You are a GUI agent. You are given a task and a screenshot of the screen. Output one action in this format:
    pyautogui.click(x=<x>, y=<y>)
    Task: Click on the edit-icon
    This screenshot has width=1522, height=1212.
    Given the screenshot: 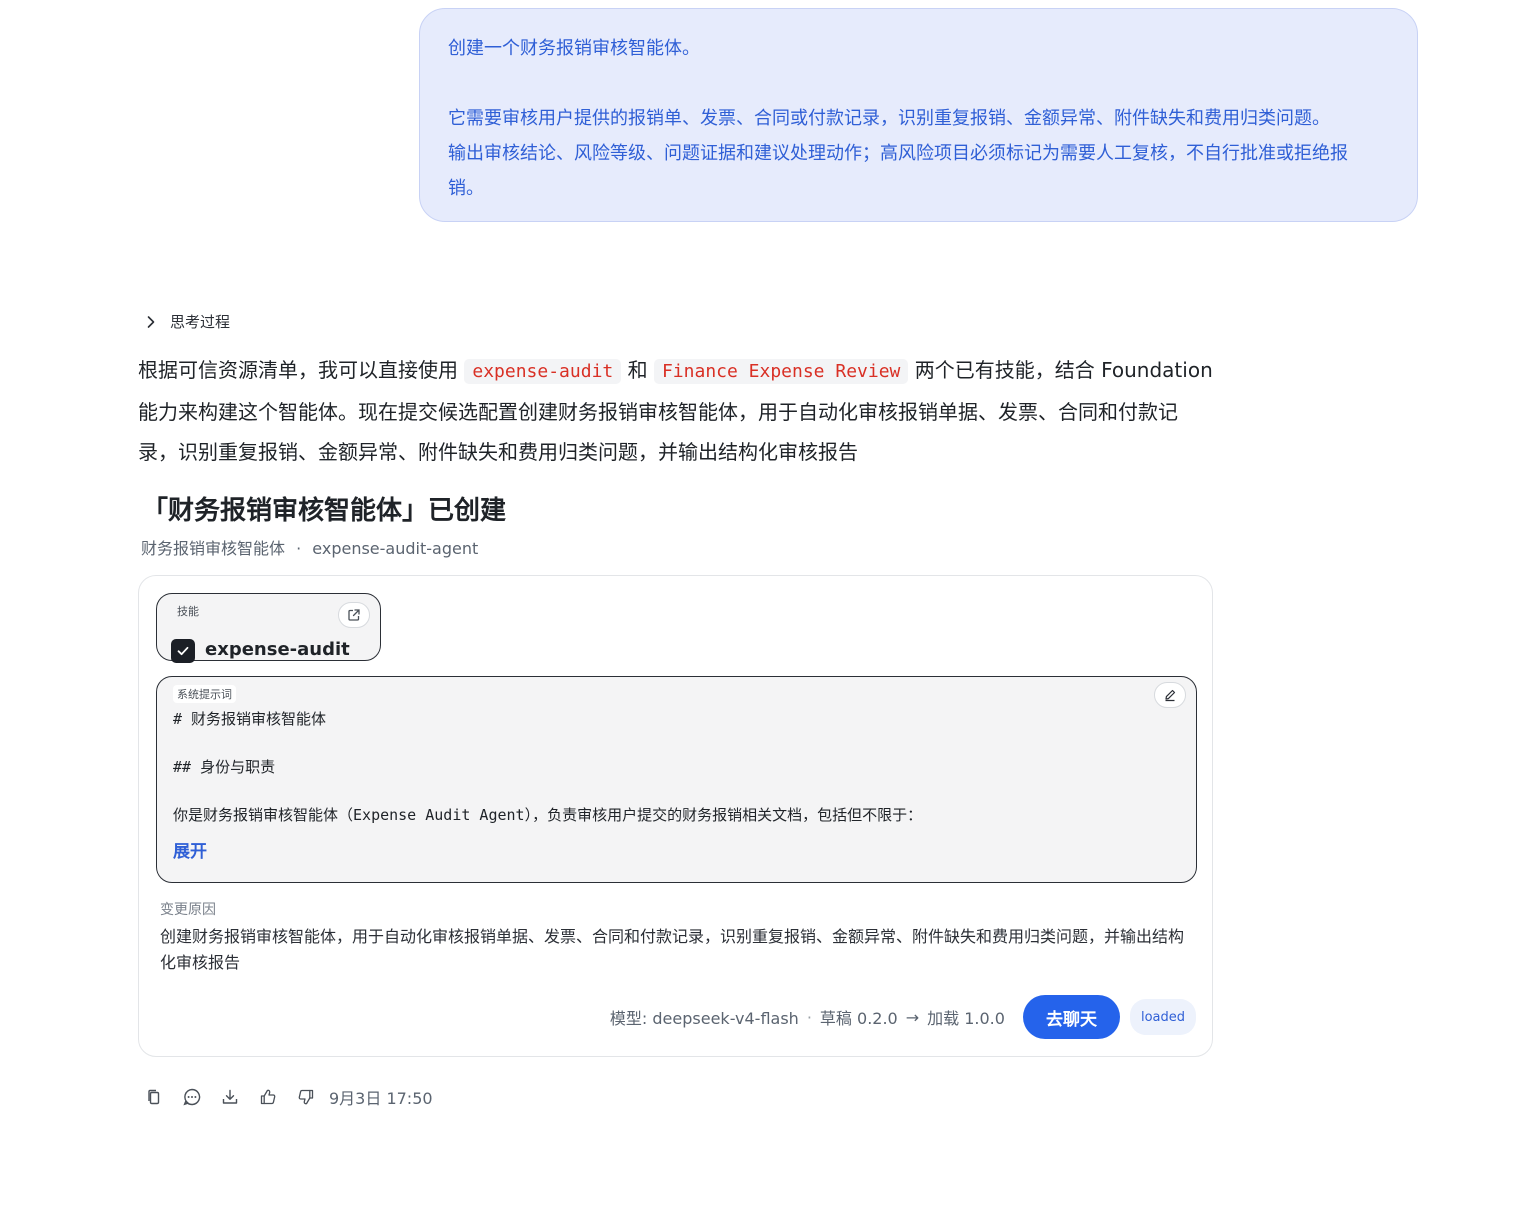 What is the action you would take?
    pyautogui.click(x=1170, y=695)
    